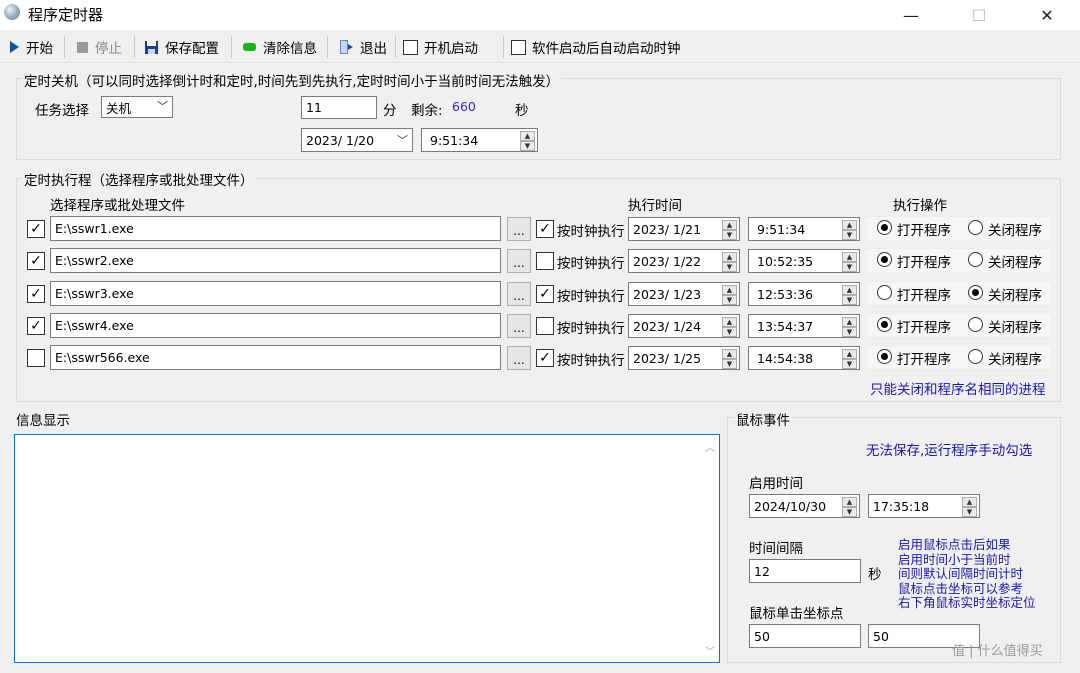 Image resolution: width=1080 pixels, height=673 pixels. I want to click on shutdown-date-picker: 2023/ 1/20 ﹀, so click(357, 140).